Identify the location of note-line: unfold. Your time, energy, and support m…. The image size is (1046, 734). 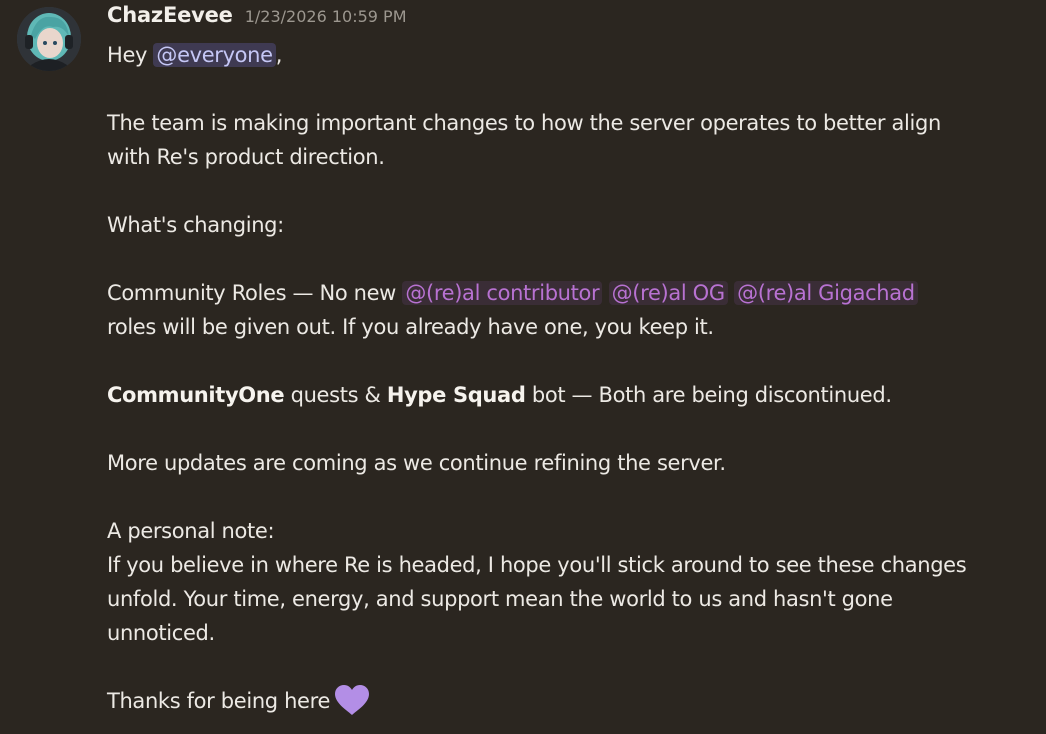
(500, 599).